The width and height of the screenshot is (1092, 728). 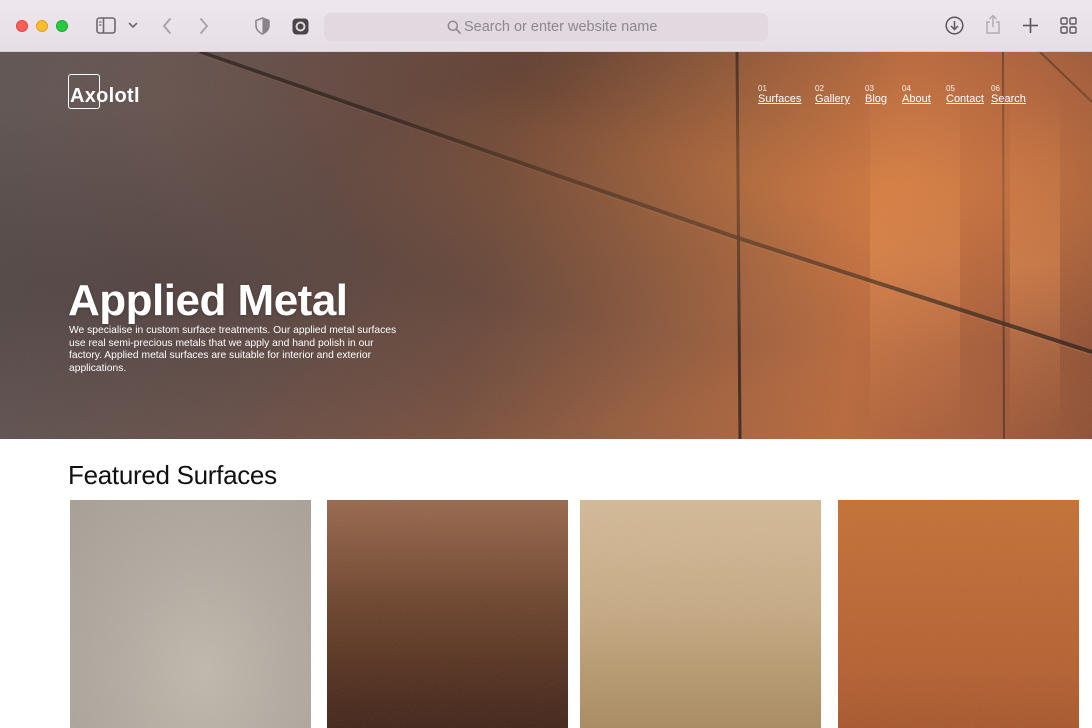 I want to click on nav-item-surfaces: 01 Surfaces, so click(x=779, y=95).